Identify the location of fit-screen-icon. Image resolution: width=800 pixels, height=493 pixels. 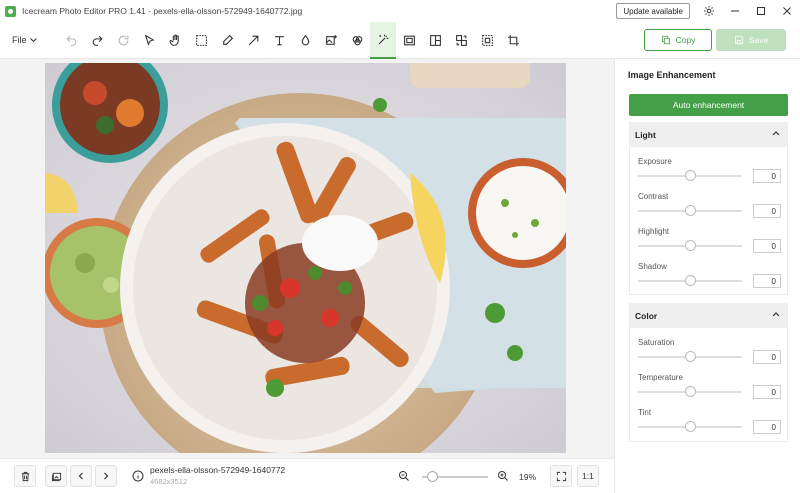
(561, 476).